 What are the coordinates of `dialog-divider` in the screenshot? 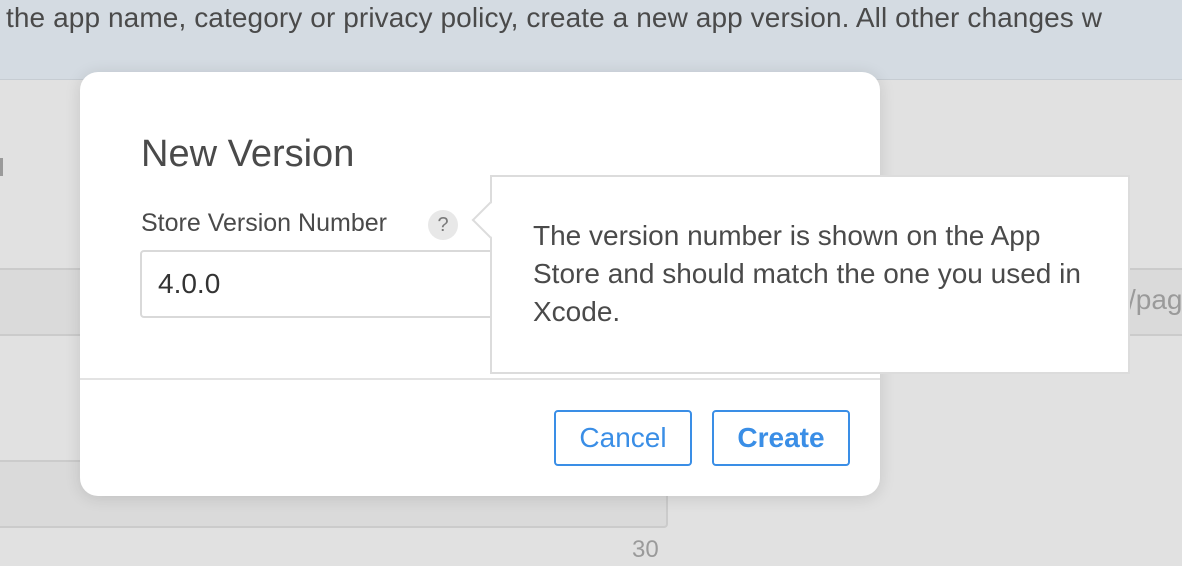 It's located at (480, 379).